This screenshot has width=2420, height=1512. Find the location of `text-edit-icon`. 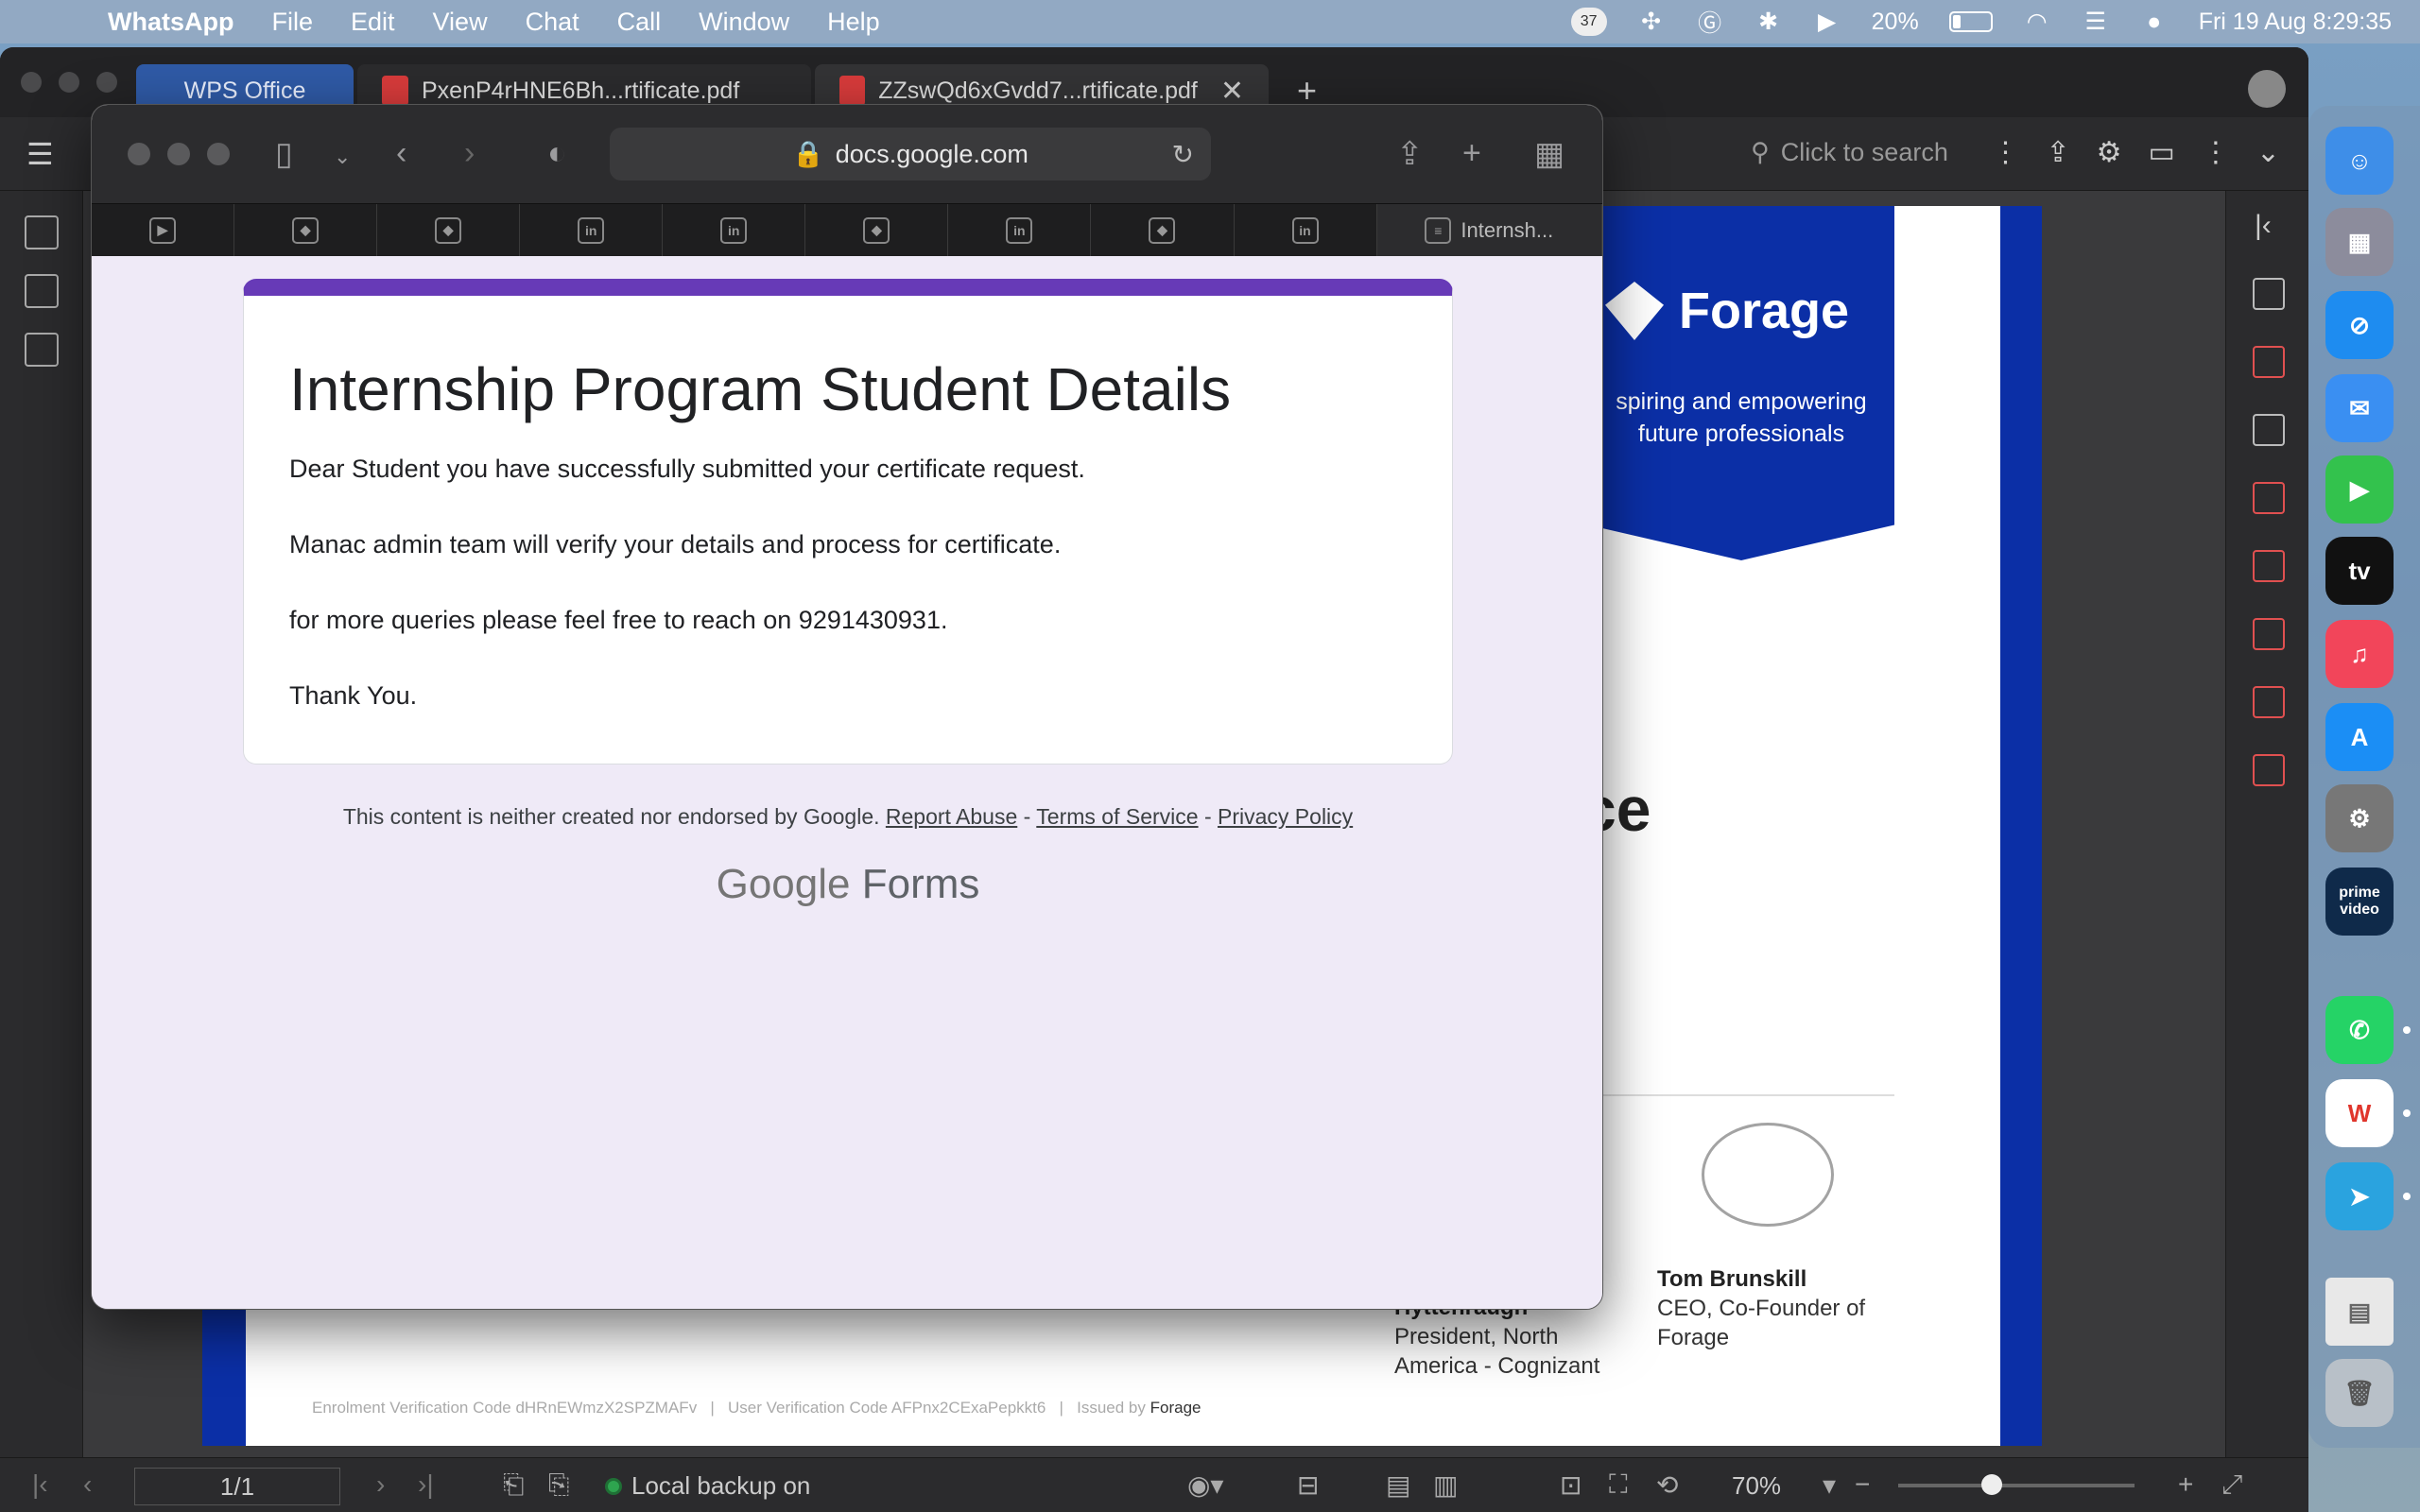

text-edit-icon is located at coordinates (2269, 362).